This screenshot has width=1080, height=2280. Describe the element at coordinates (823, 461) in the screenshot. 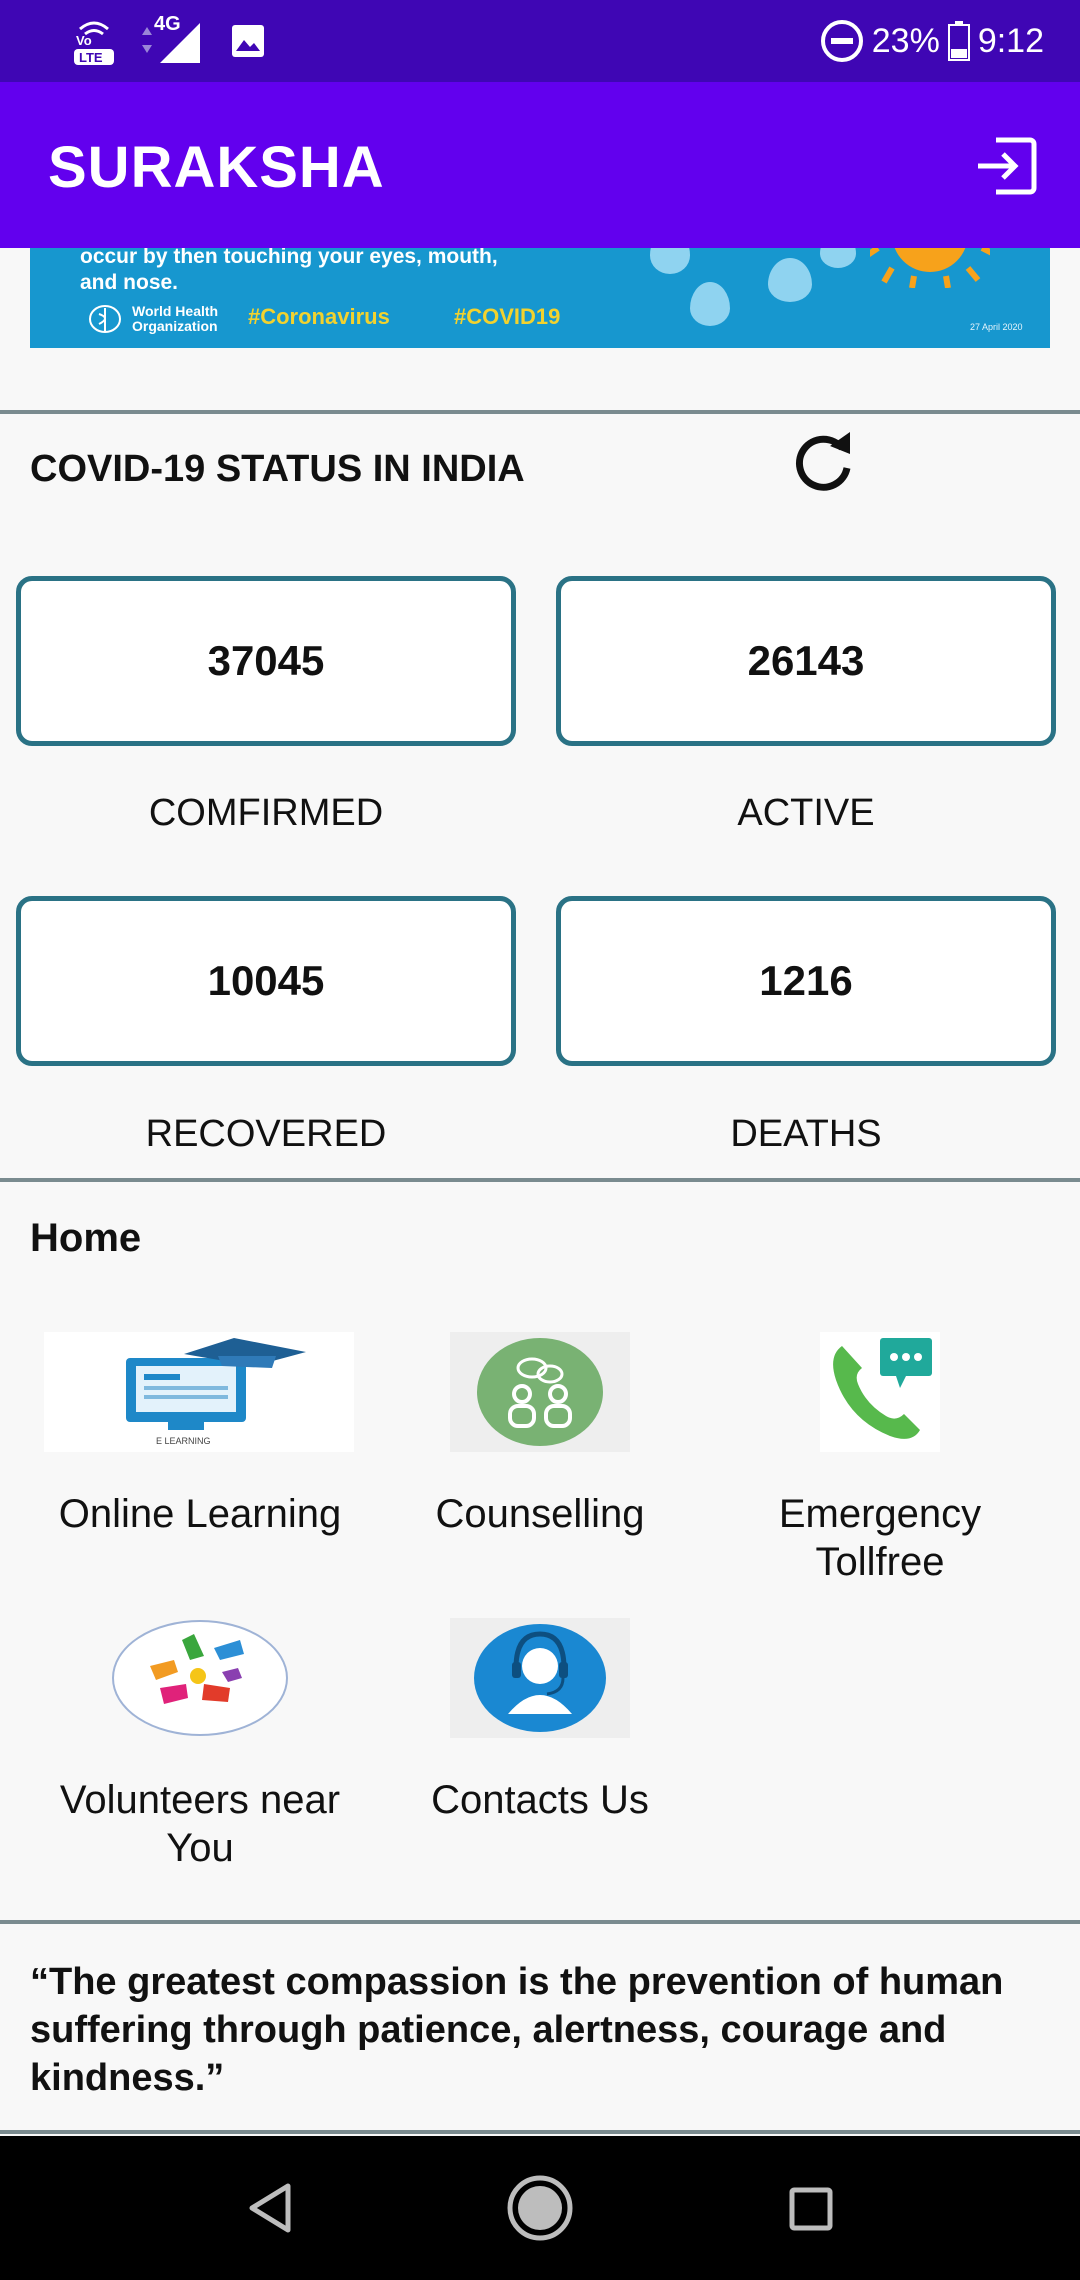

I see `refresh-icon` at that location.